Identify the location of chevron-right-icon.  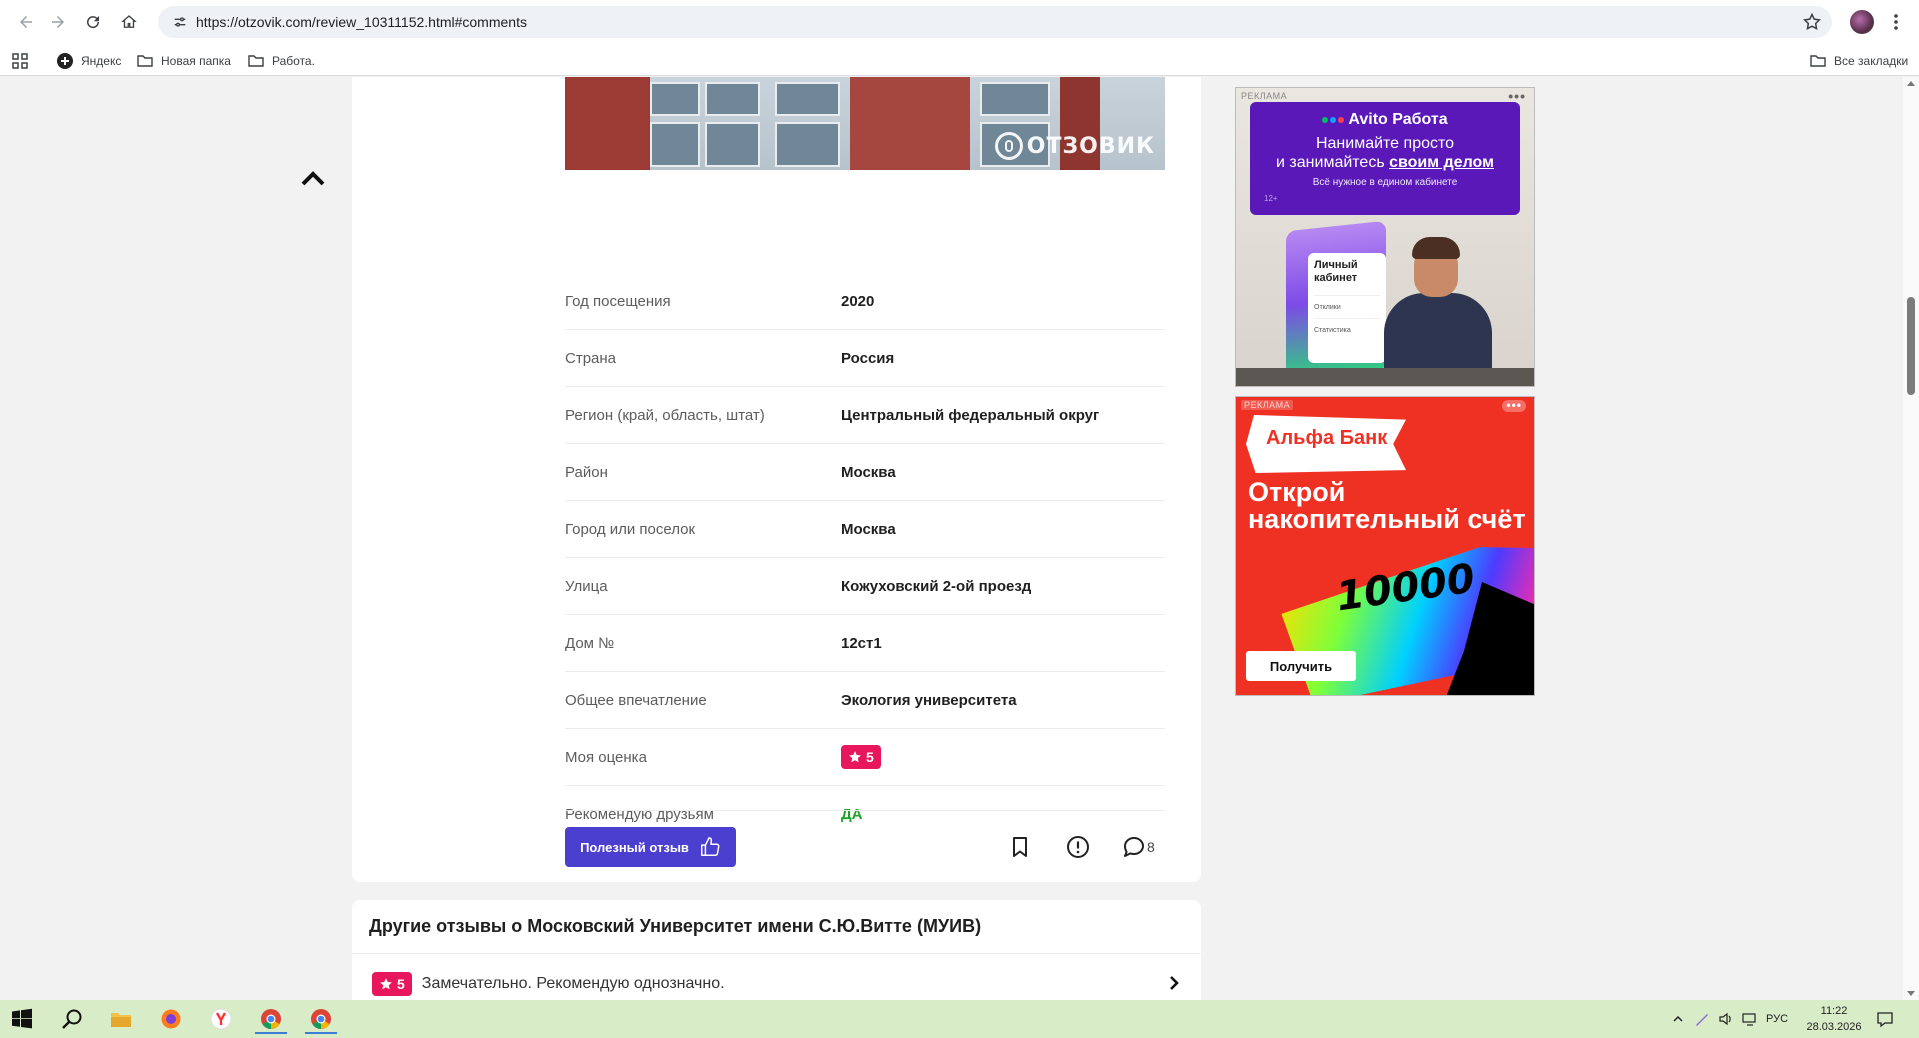
(1174, 983).